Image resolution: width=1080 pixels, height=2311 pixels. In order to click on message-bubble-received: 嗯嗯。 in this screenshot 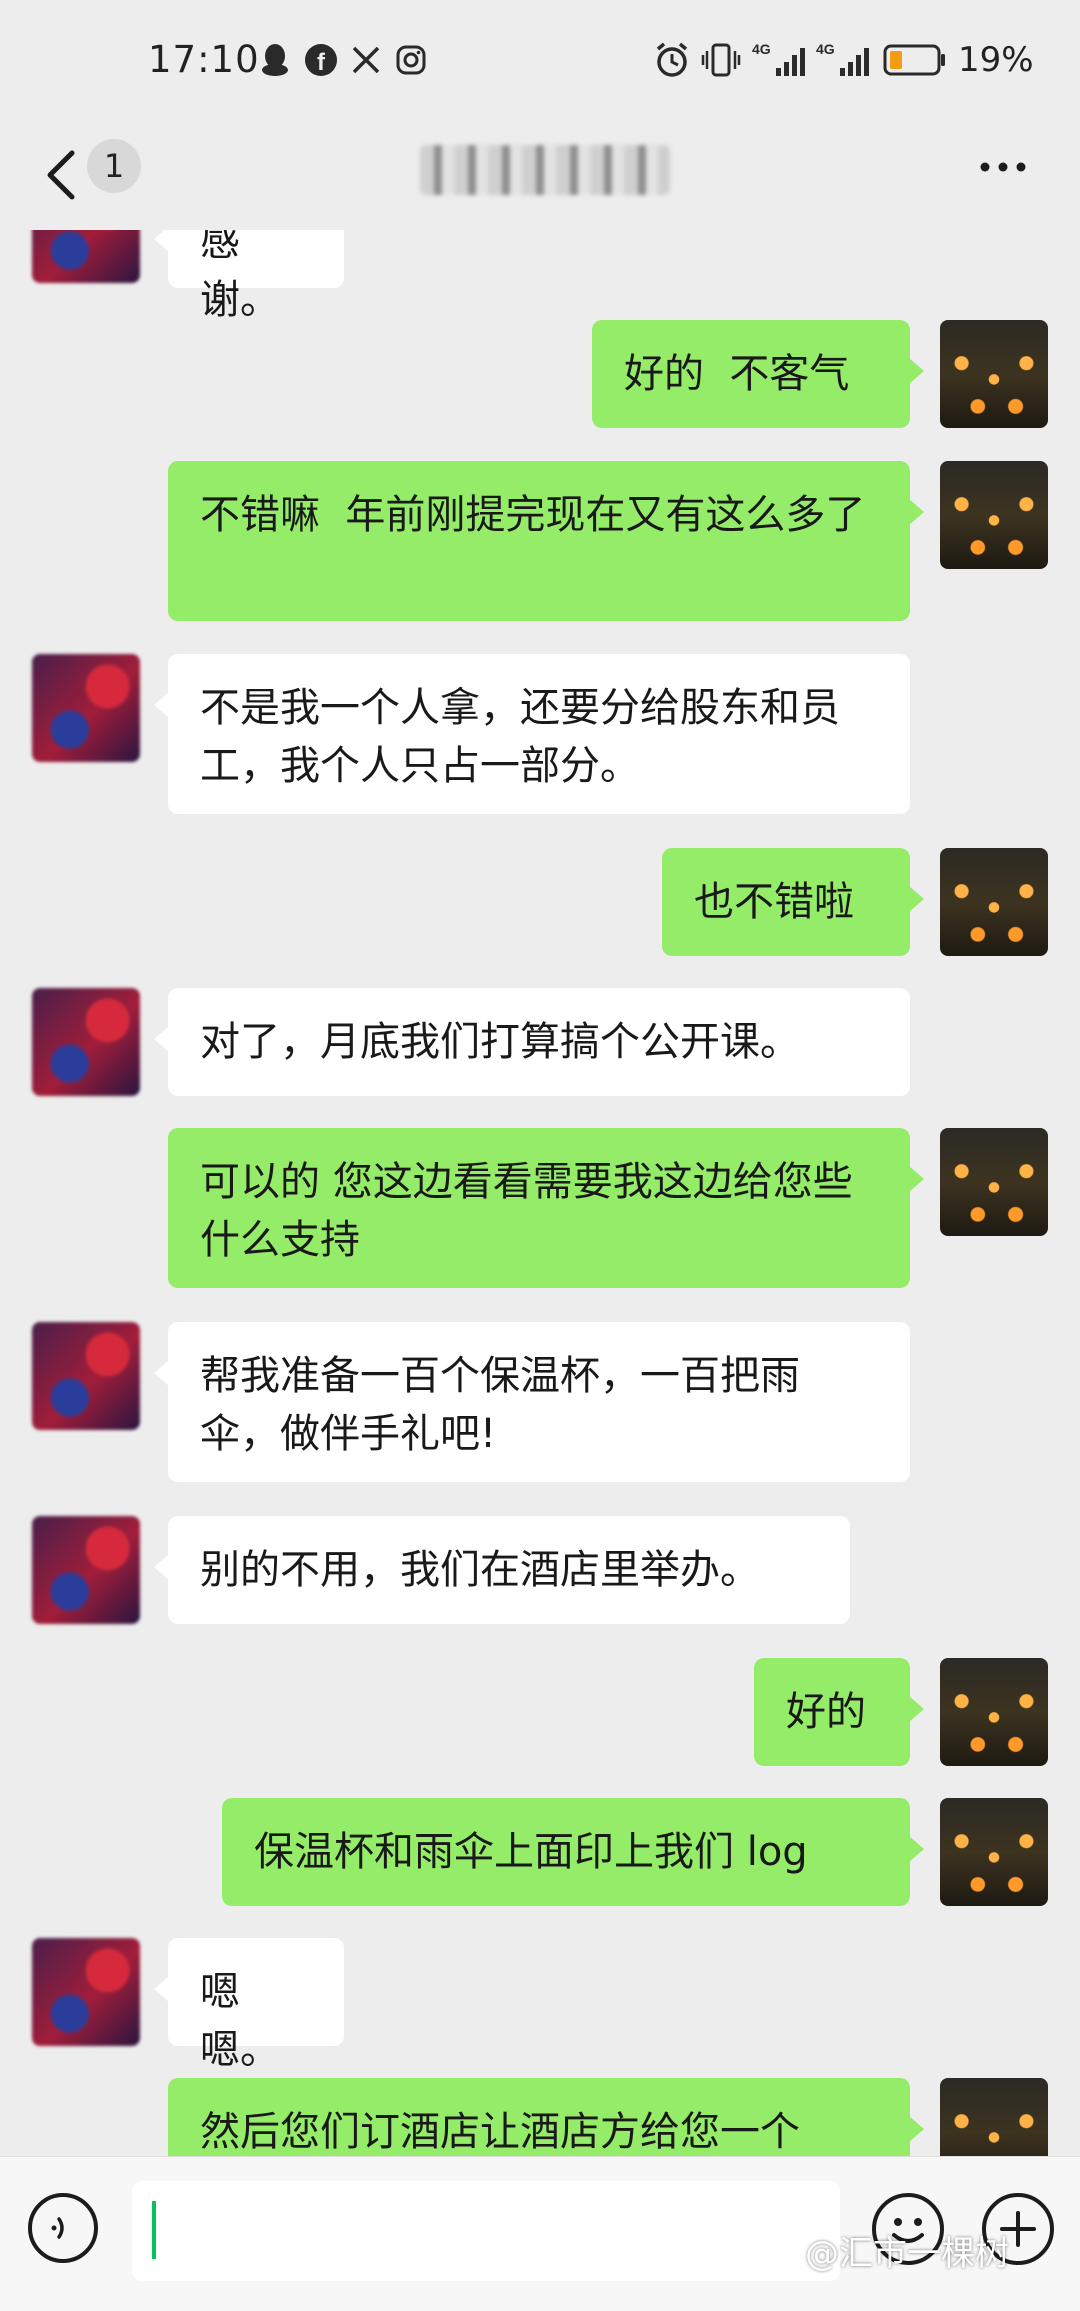, I will do `click(249, 2005)`.